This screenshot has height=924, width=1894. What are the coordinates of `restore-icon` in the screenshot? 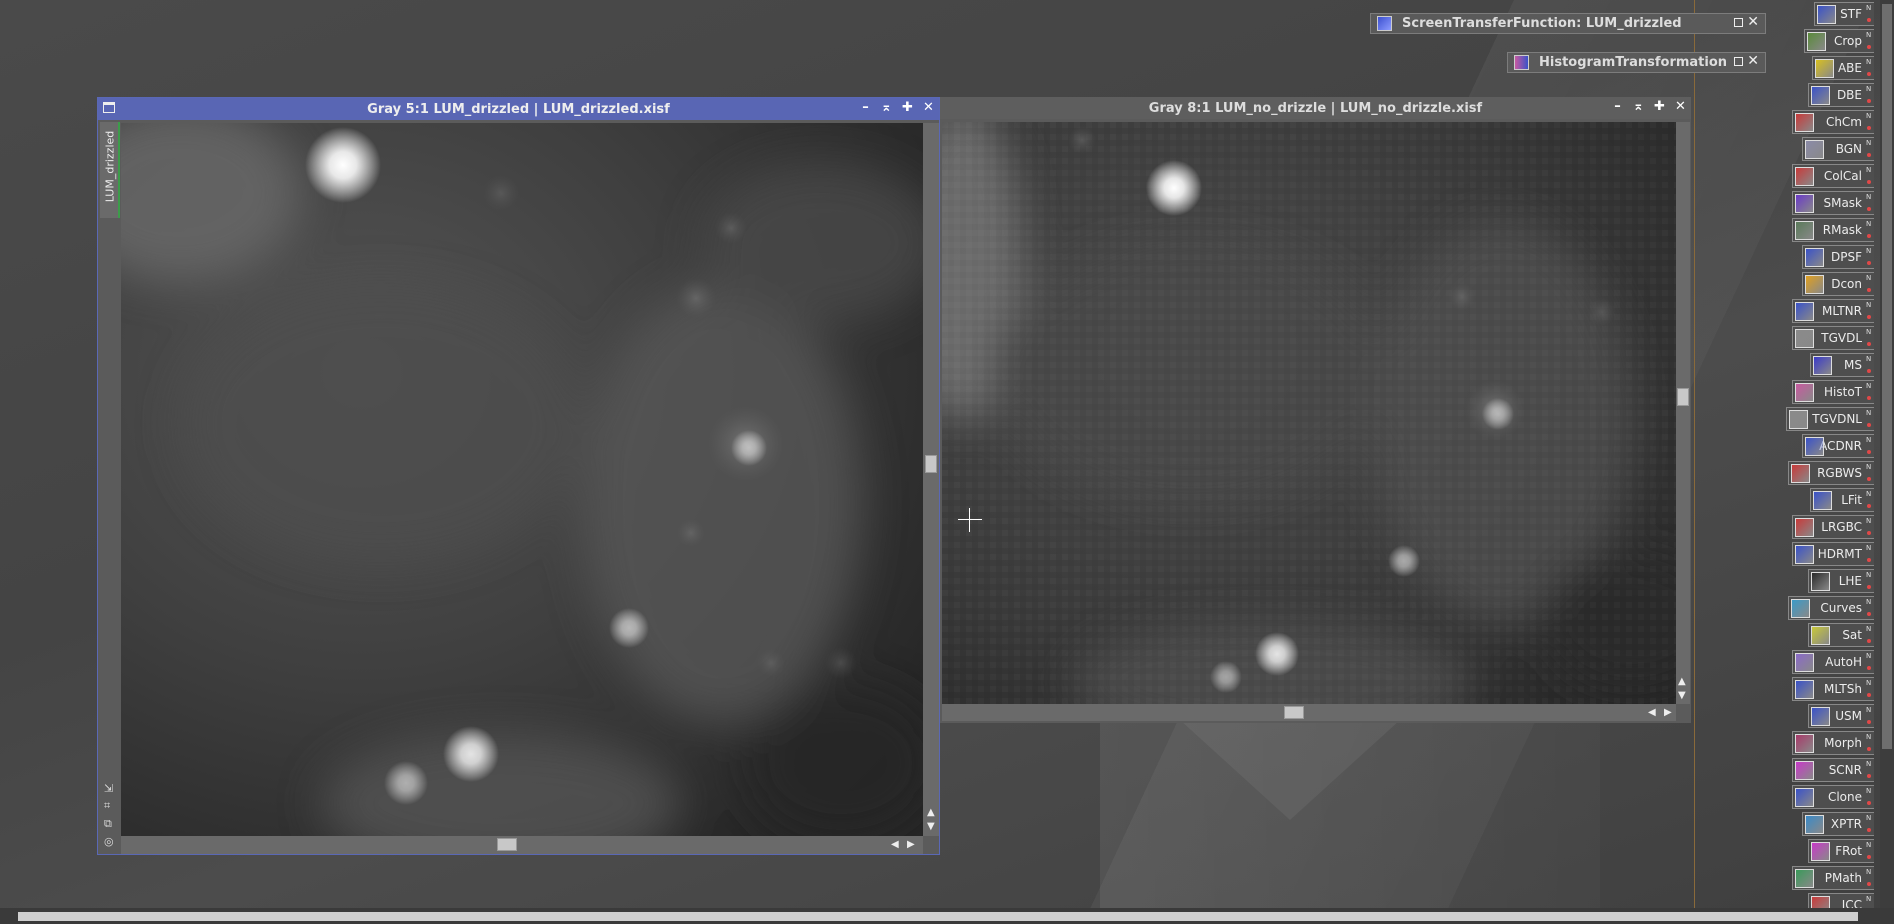 It's located at (1738, 22).